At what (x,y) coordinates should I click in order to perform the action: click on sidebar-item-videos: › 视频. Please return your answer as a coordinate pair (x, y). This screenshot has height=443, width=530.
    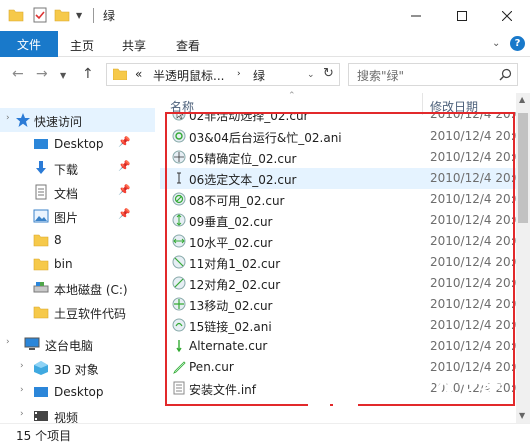
    Looking at the image, I should click on (77, 413).